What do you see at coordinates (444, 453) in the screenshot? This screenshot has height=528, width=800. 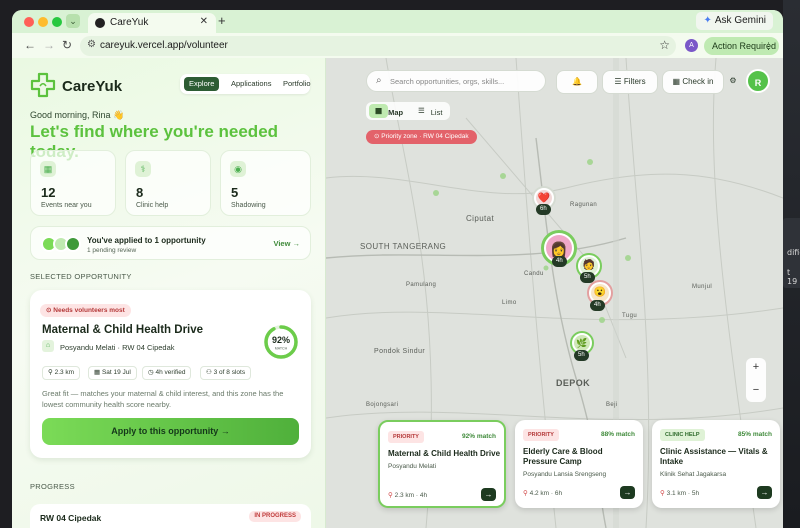 I see `card-title: Maternal & Child Health Drive` at bounding box center [444, 453].